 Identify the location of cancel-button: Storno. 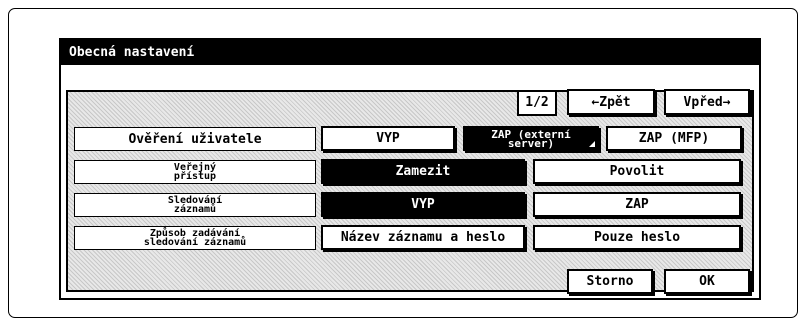
(610, 281).